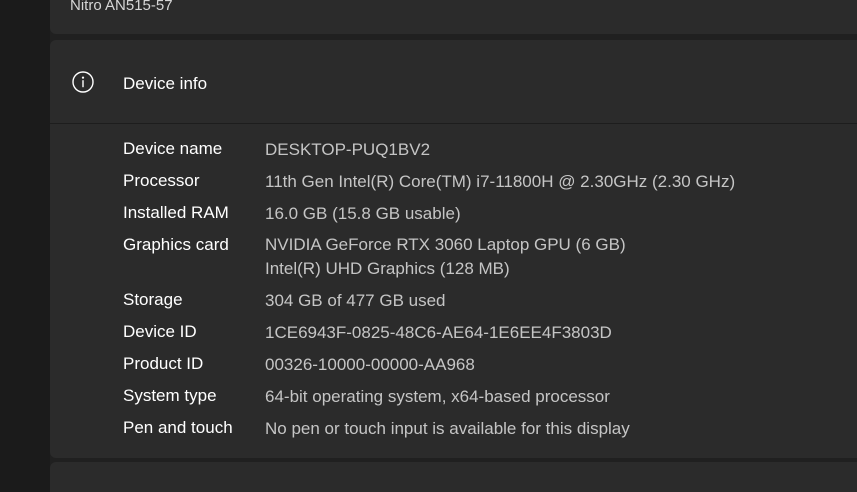  What do you see at coordinates (178, 427) in the screenshot?
I see `spec-label-pen-and-touch: Pen and touch` at bounding box center [178, 427].